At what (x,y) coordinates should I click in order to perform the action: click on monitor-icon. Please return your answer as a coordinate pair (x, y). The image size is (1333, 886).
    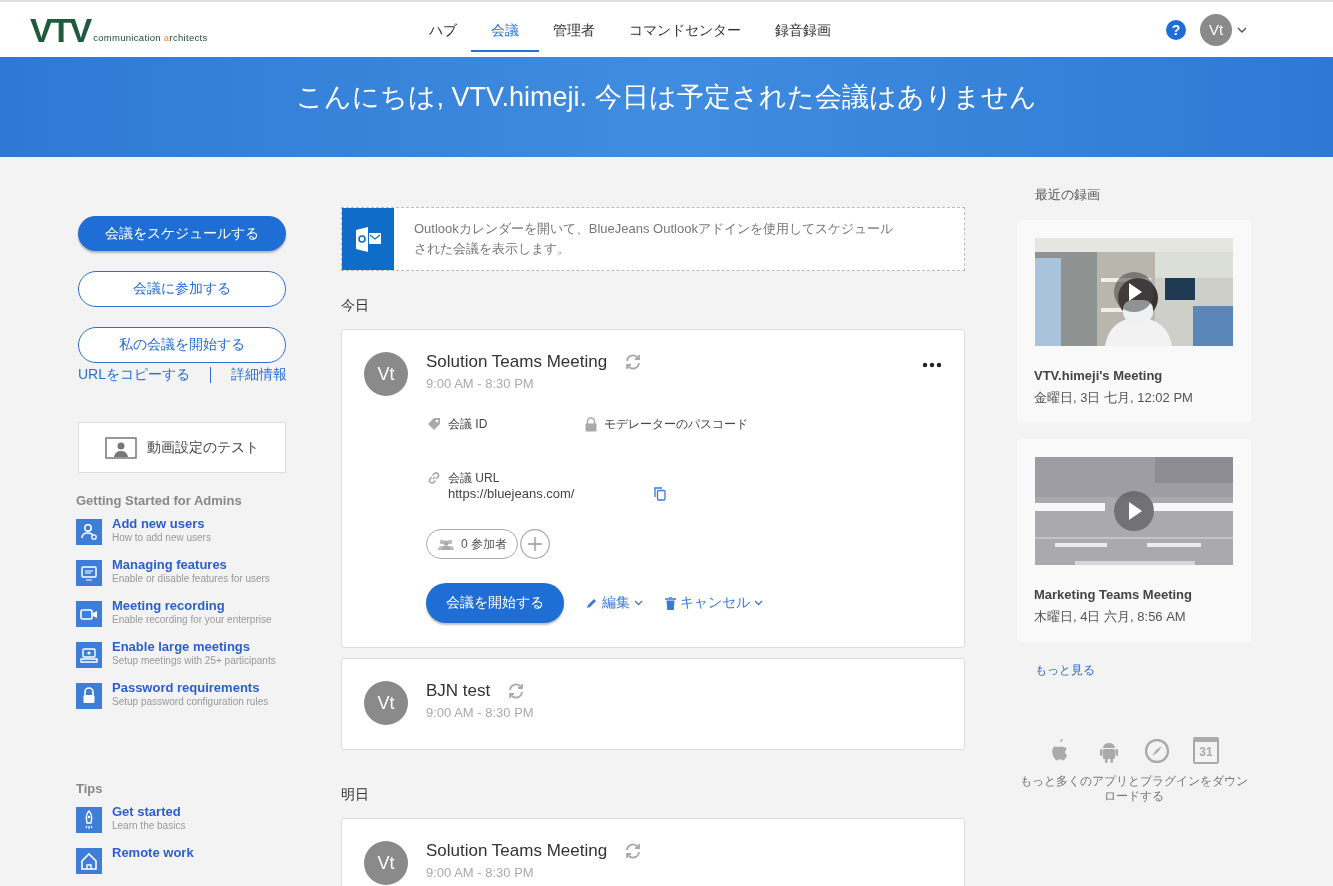
    Looking at the image, I should click on (89, 573).